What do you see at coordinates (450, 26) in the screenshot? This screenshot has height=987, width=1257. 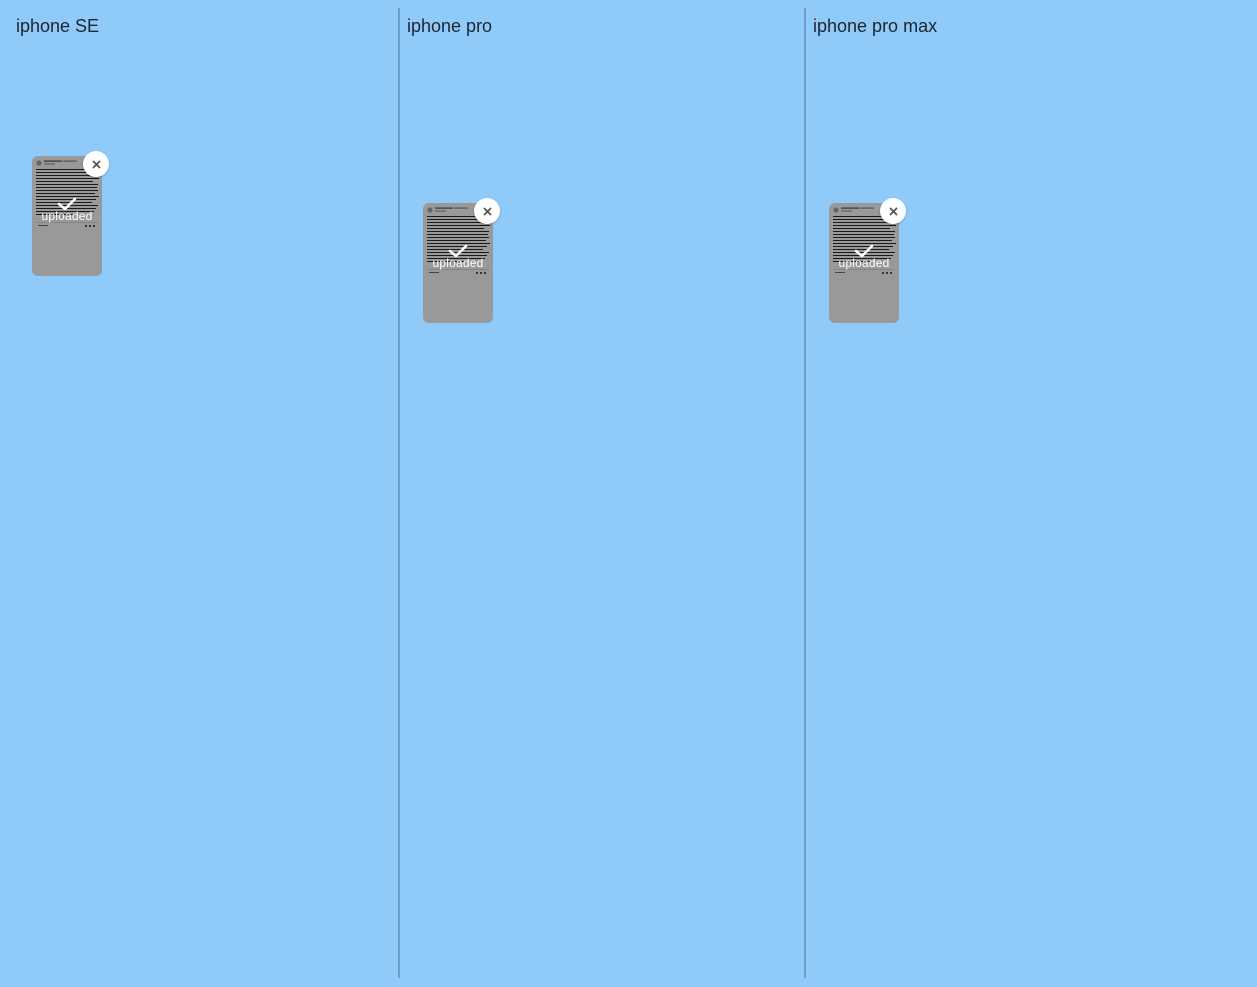 I see `device-label: iphone pro` at bounding box center [450, 26].